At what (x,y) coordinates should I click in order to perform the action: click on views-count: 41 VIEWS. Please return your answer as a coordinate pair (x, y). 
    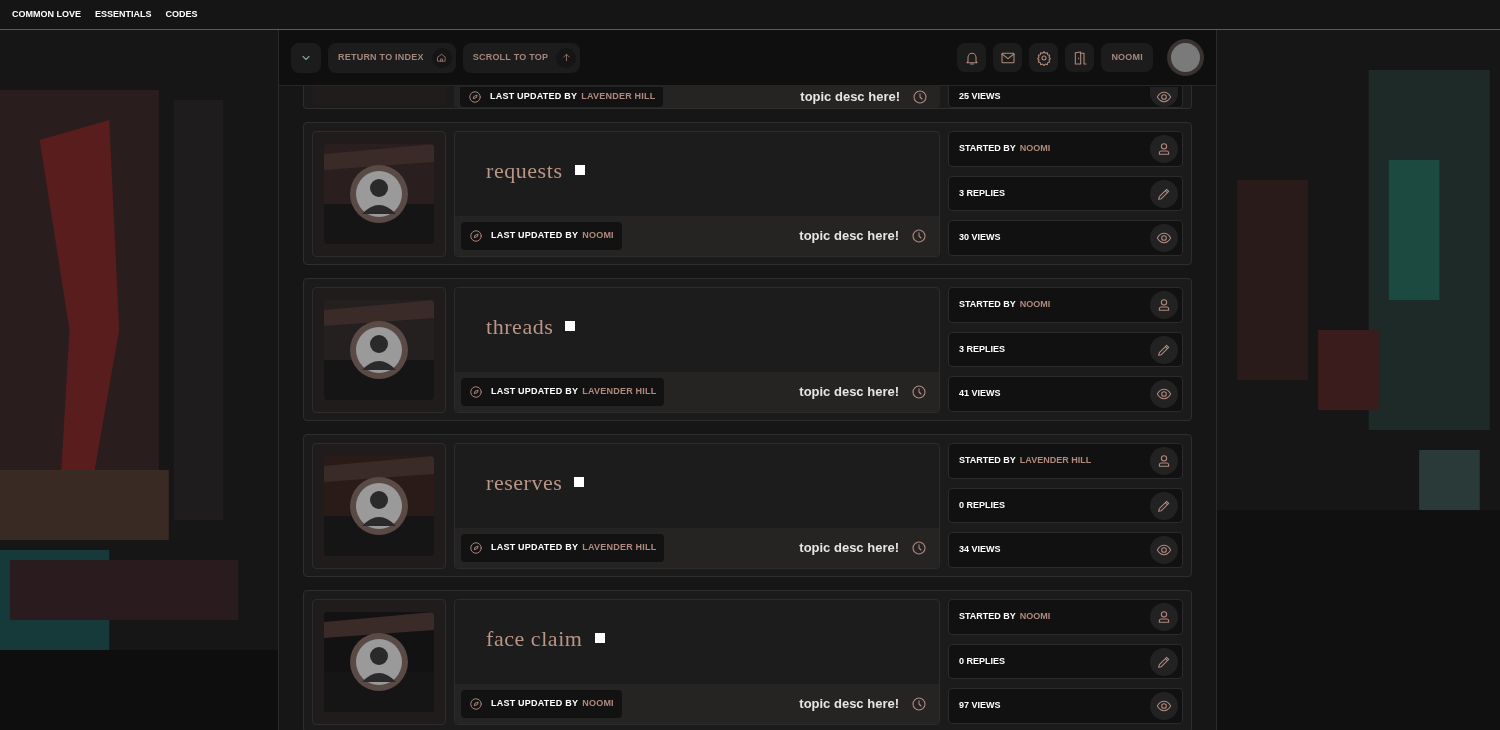
    Looking at the image, I should click on (980, 394).